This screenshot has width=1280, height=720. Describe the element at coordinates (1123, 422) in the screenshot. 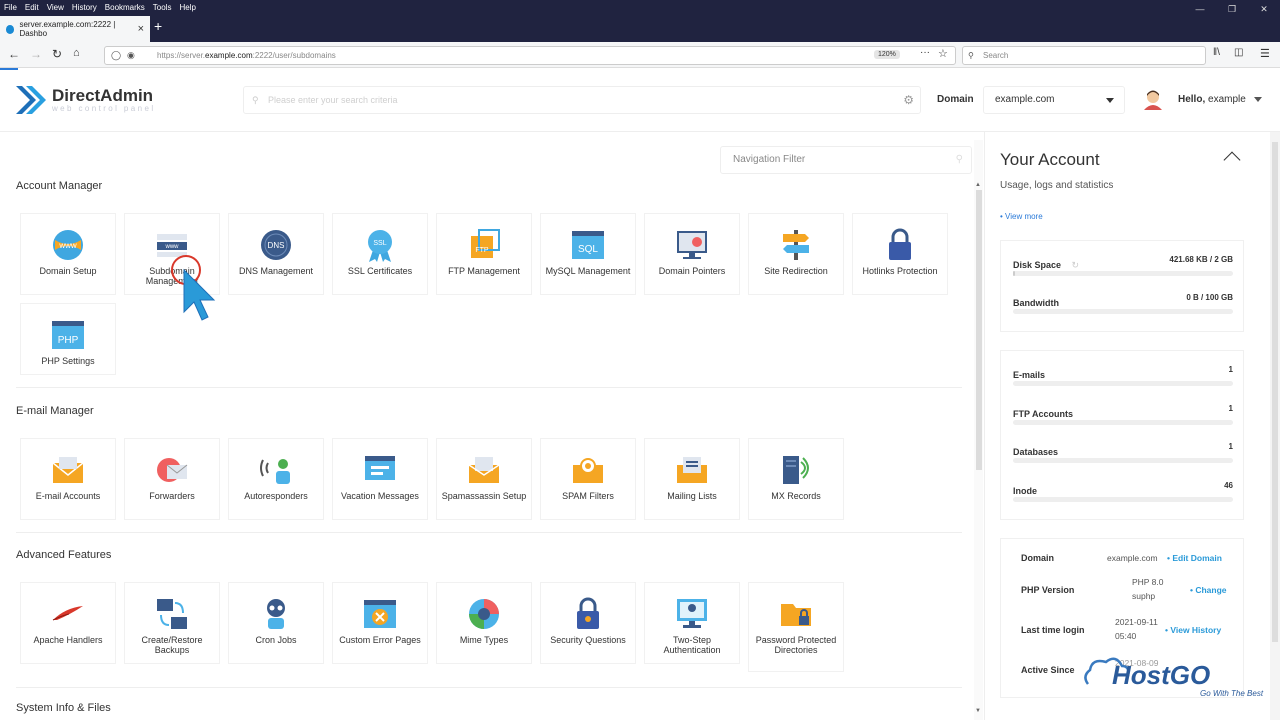

I see `ftp-accounts-bar` at that location.